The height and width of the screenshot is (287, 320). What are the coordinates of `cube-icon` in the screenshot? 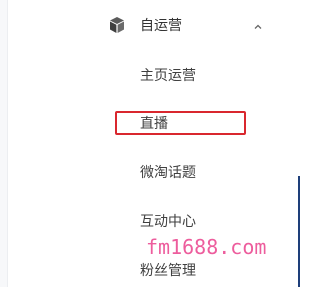 It's located at (117, 25).